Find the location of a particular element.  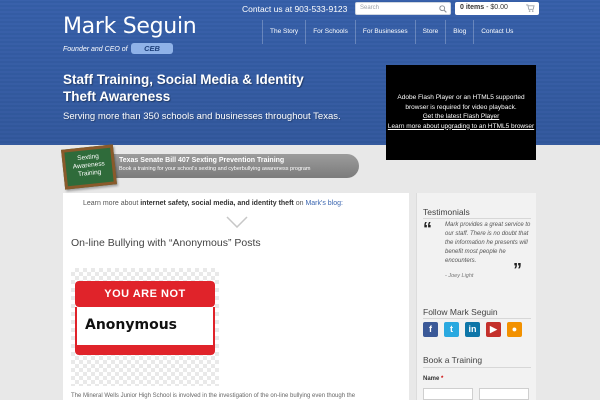

close-quote-icon: ” is located at coordinates (517, 270).